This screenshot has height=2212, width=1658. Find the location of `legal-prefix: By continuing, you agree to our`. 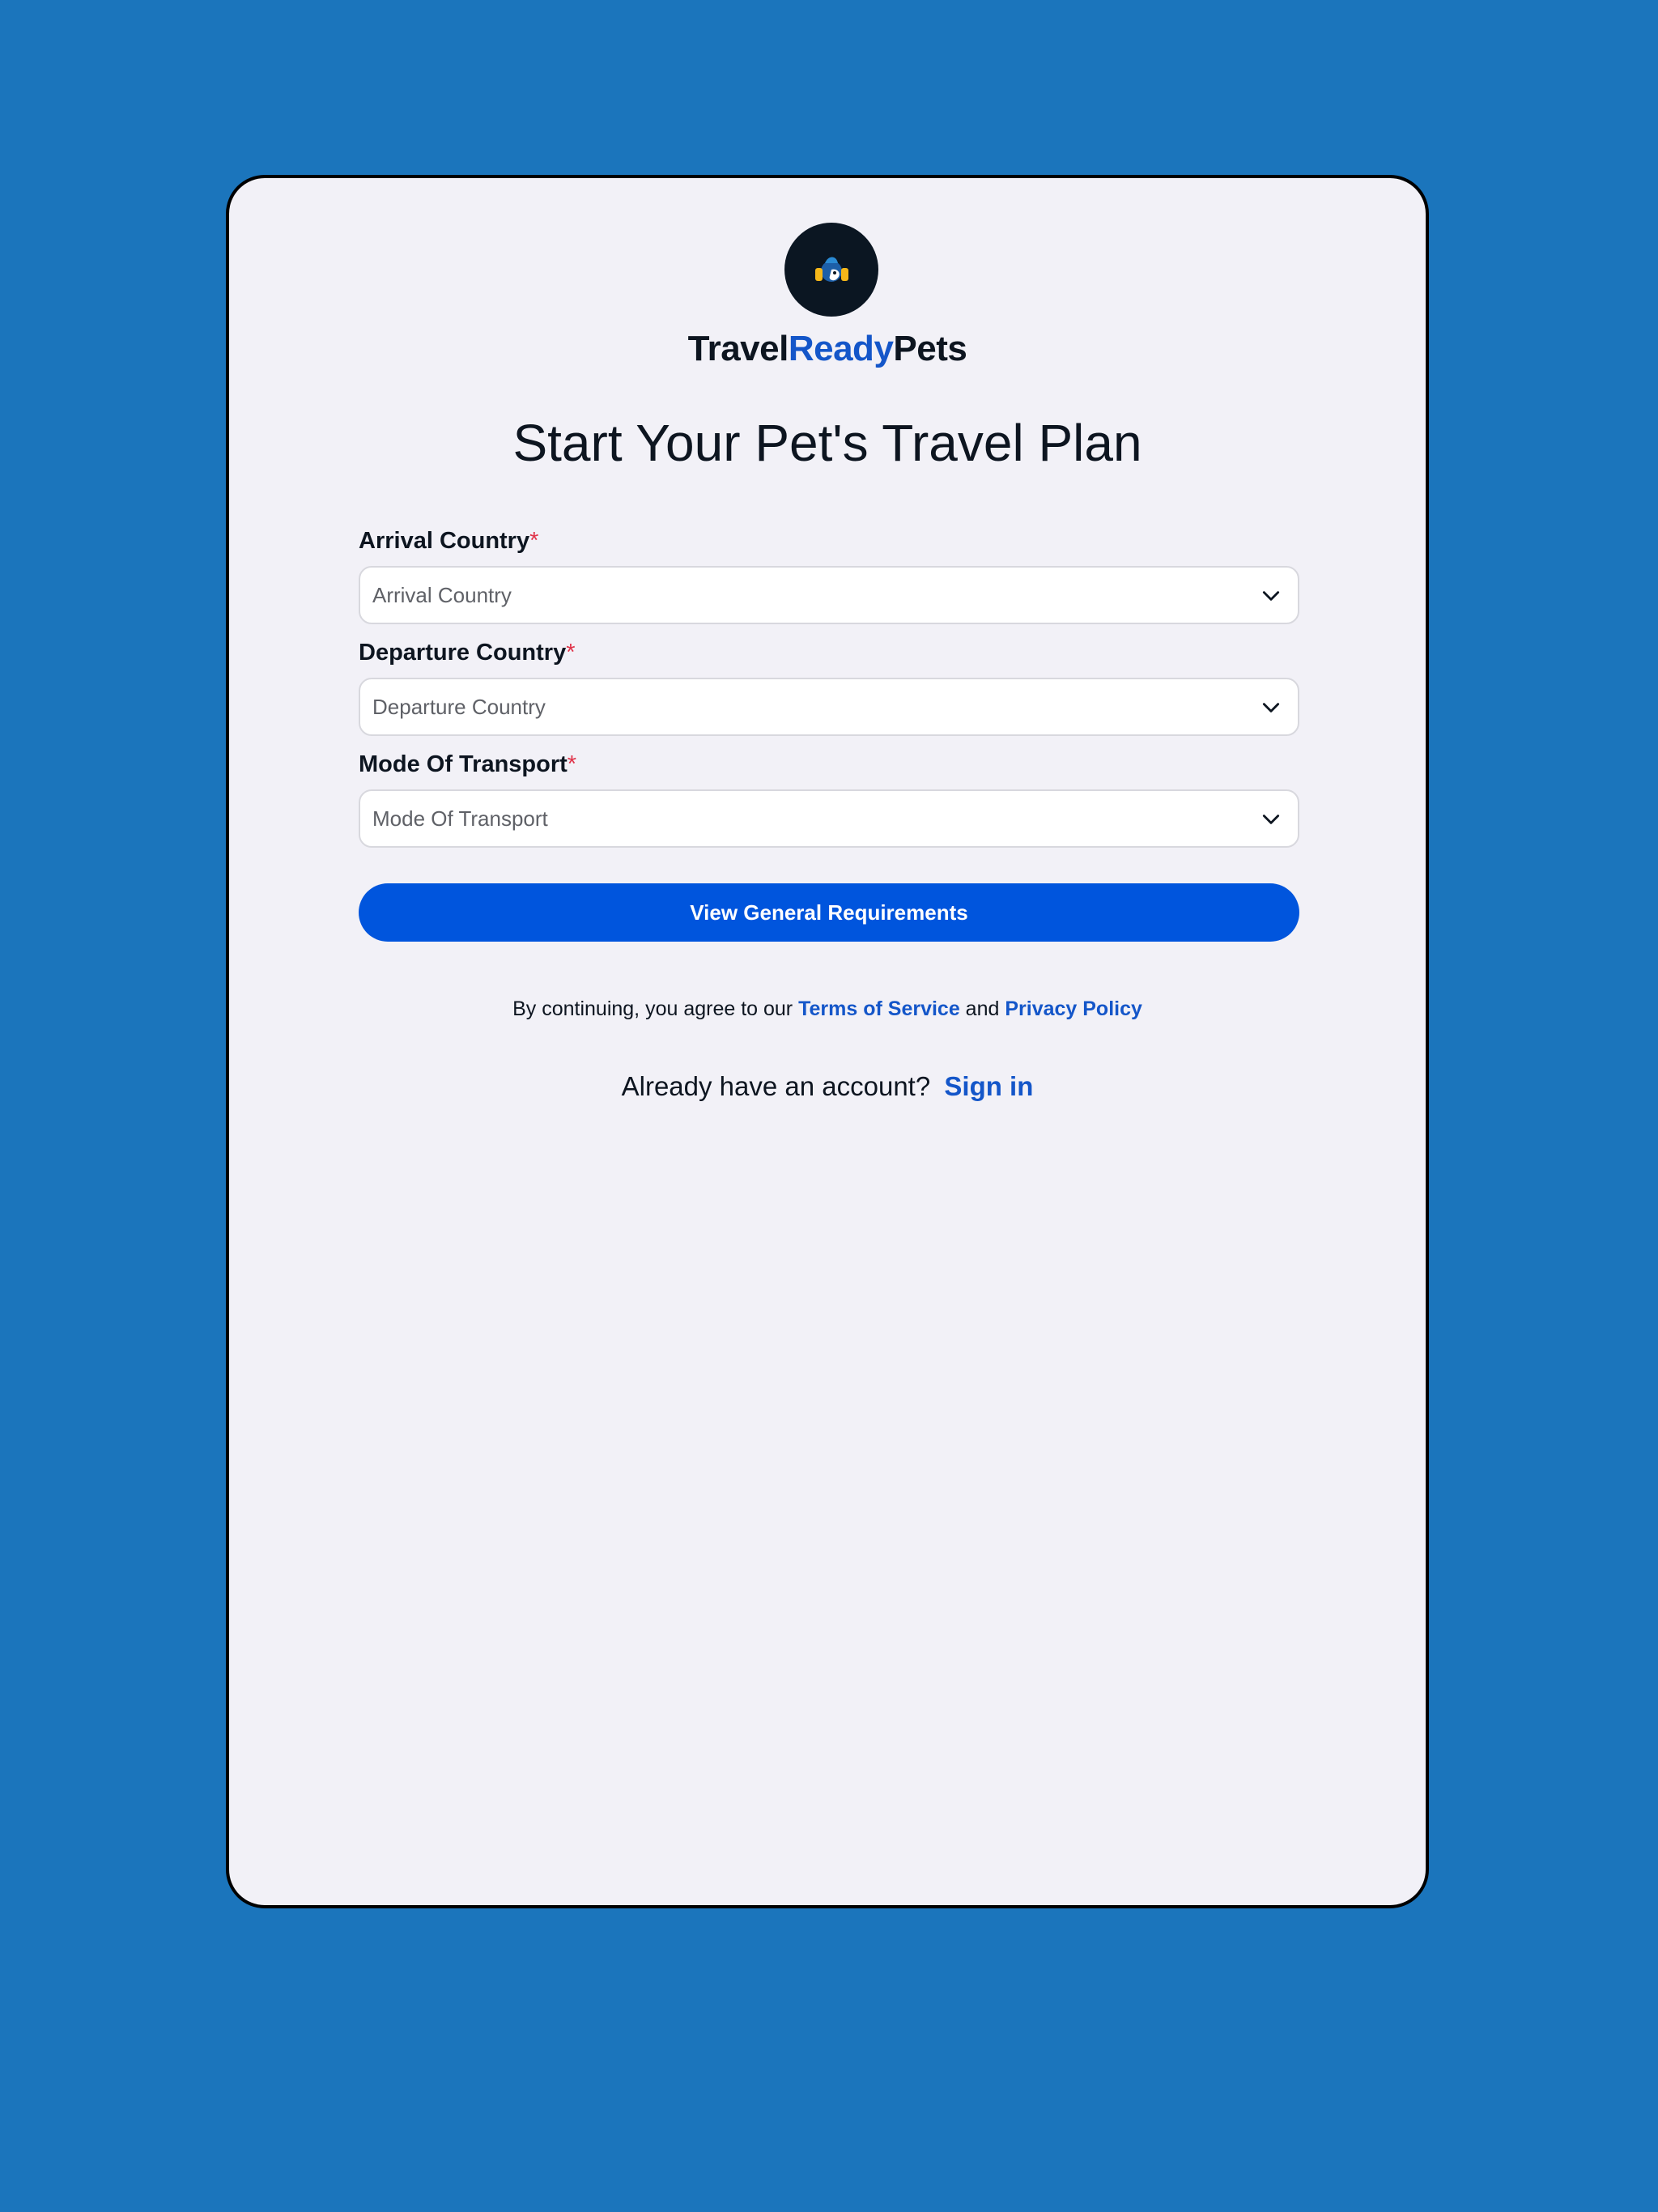

legal-prefix: By continuing, you agree to our is located at coordinates (655, 1009).